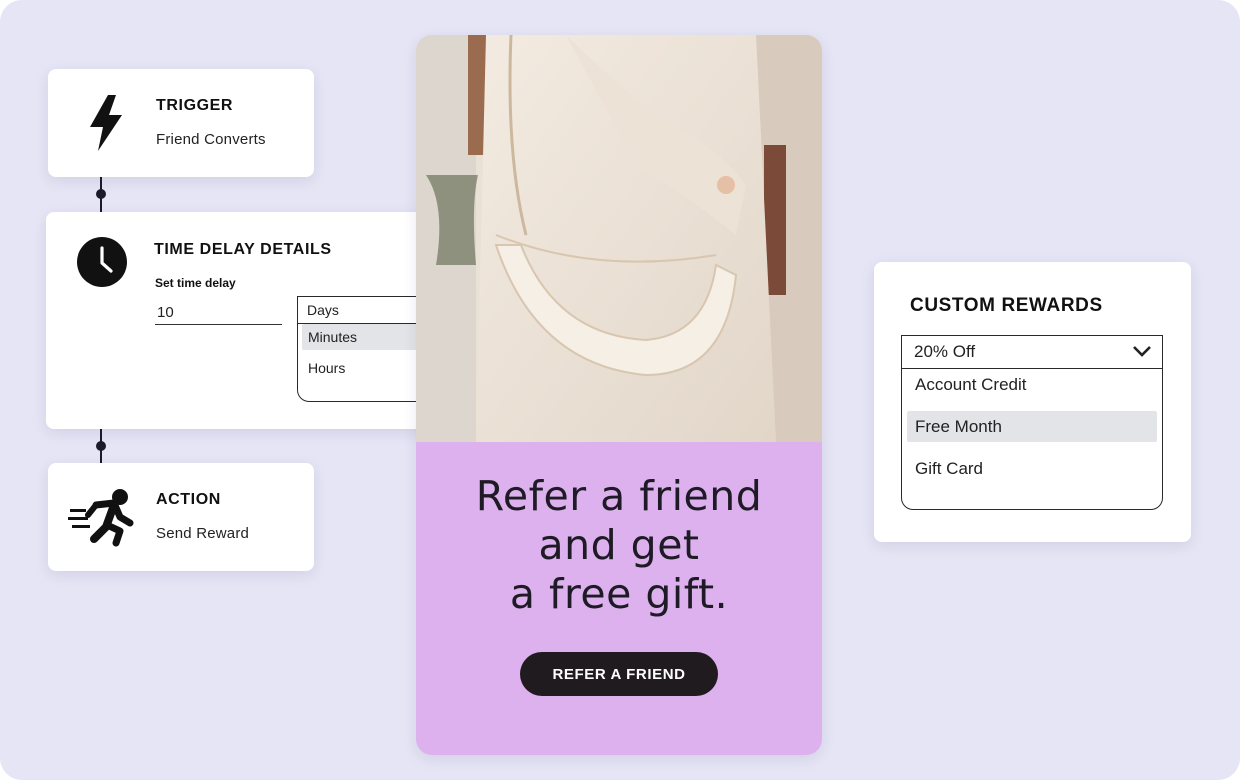 The height and width of the screenshot is (780, 1240). What do you see at coordinates (1032, 426) in the screenshot?
I see `reward-option-free-month: Free Month` at bounding box center [1032, 426].